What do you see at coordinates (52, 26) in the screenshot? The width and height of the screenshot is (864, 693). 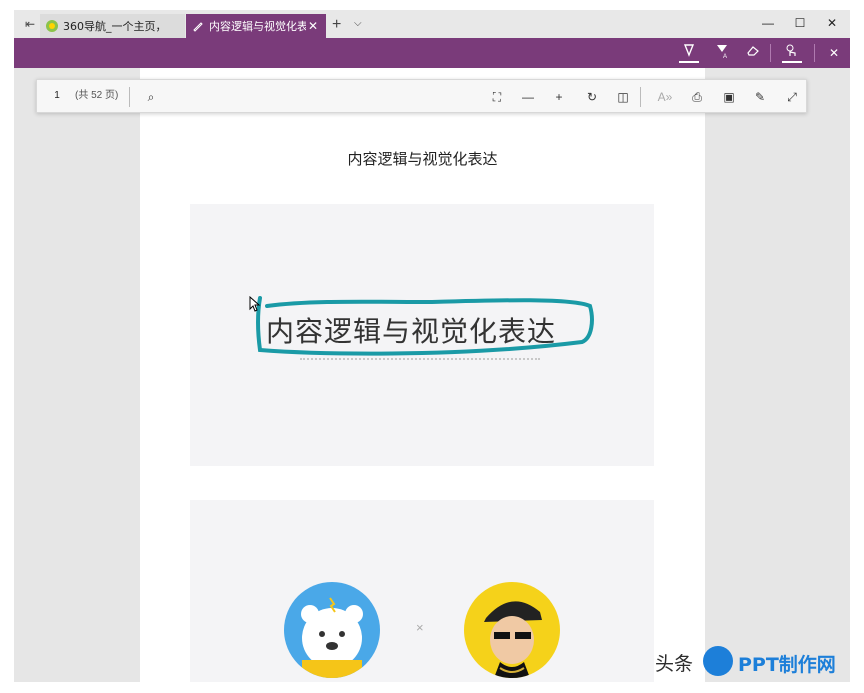 I see `360-browser-icon` at bounding box center [52, 26].